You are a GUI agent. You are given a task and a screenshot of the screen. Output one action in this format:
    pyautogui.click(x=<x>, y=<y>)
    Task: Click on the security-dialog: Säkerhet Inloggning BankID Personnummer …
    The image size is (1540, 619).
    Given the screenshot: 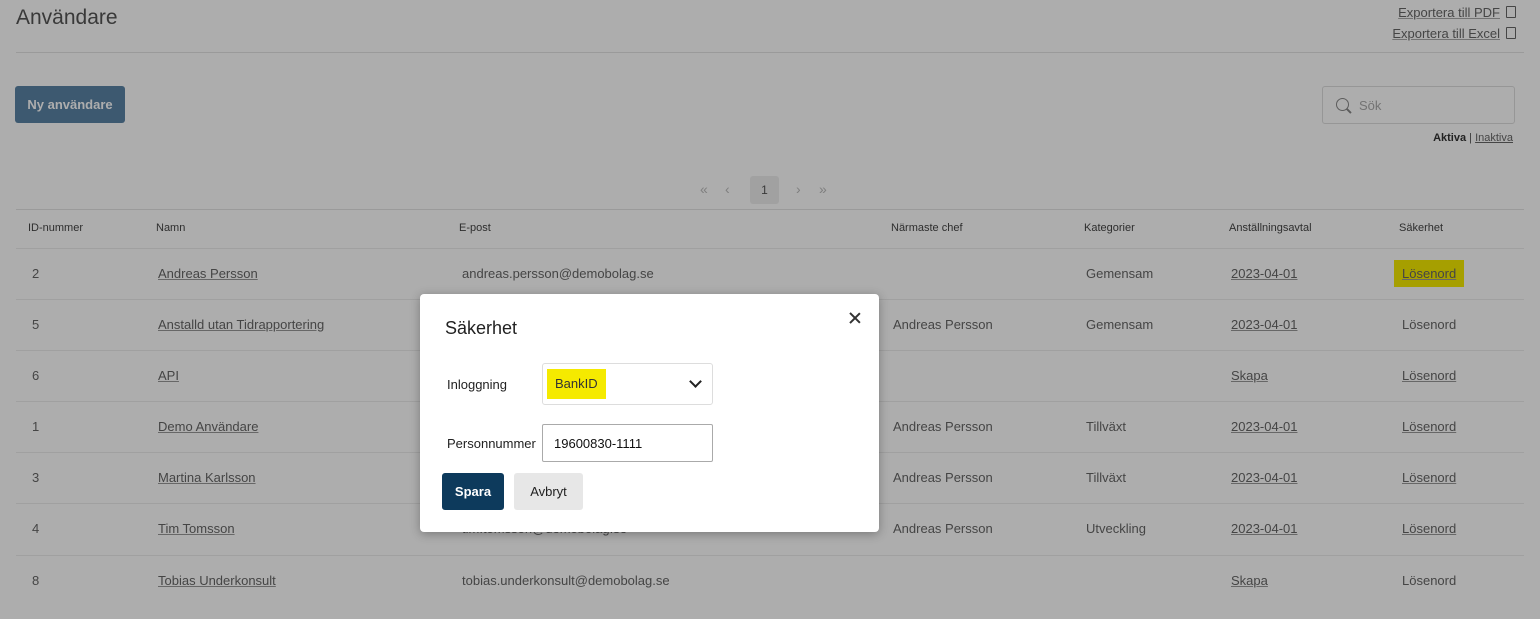 What is the action you would take?
    pyautogui.click(x=649, y=413)
    